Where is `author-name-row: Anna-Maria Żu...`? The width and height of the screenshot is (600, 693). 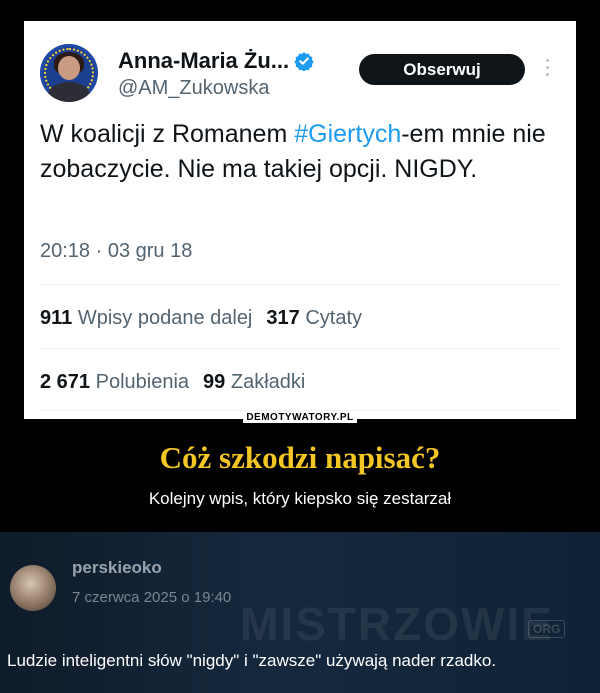
author-name-row: Anna-Maria Żu... is located at coordinates (216, 61).